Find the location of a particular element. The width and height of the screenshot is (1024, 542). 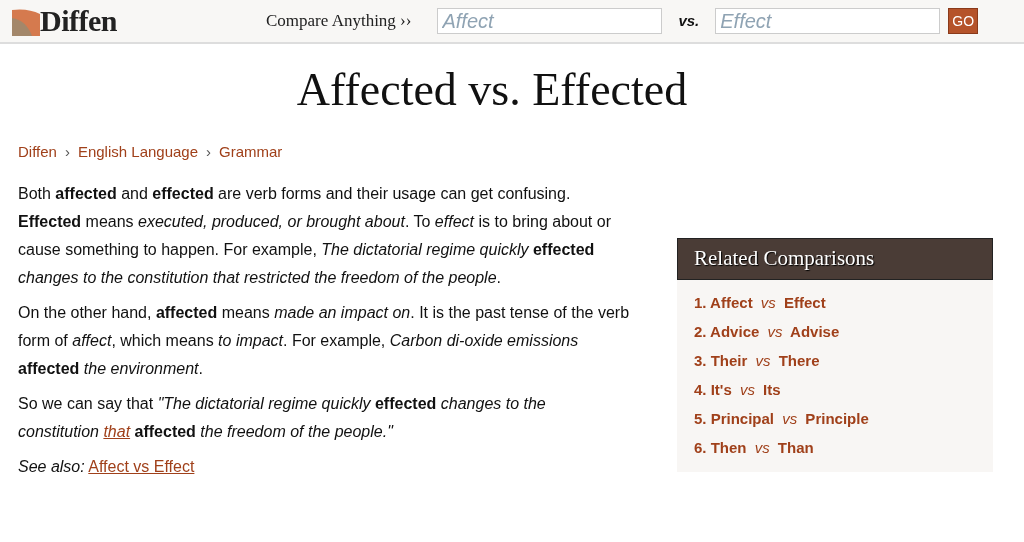

related-link: 4. It's vs Its is located at coordinates (737, 389).